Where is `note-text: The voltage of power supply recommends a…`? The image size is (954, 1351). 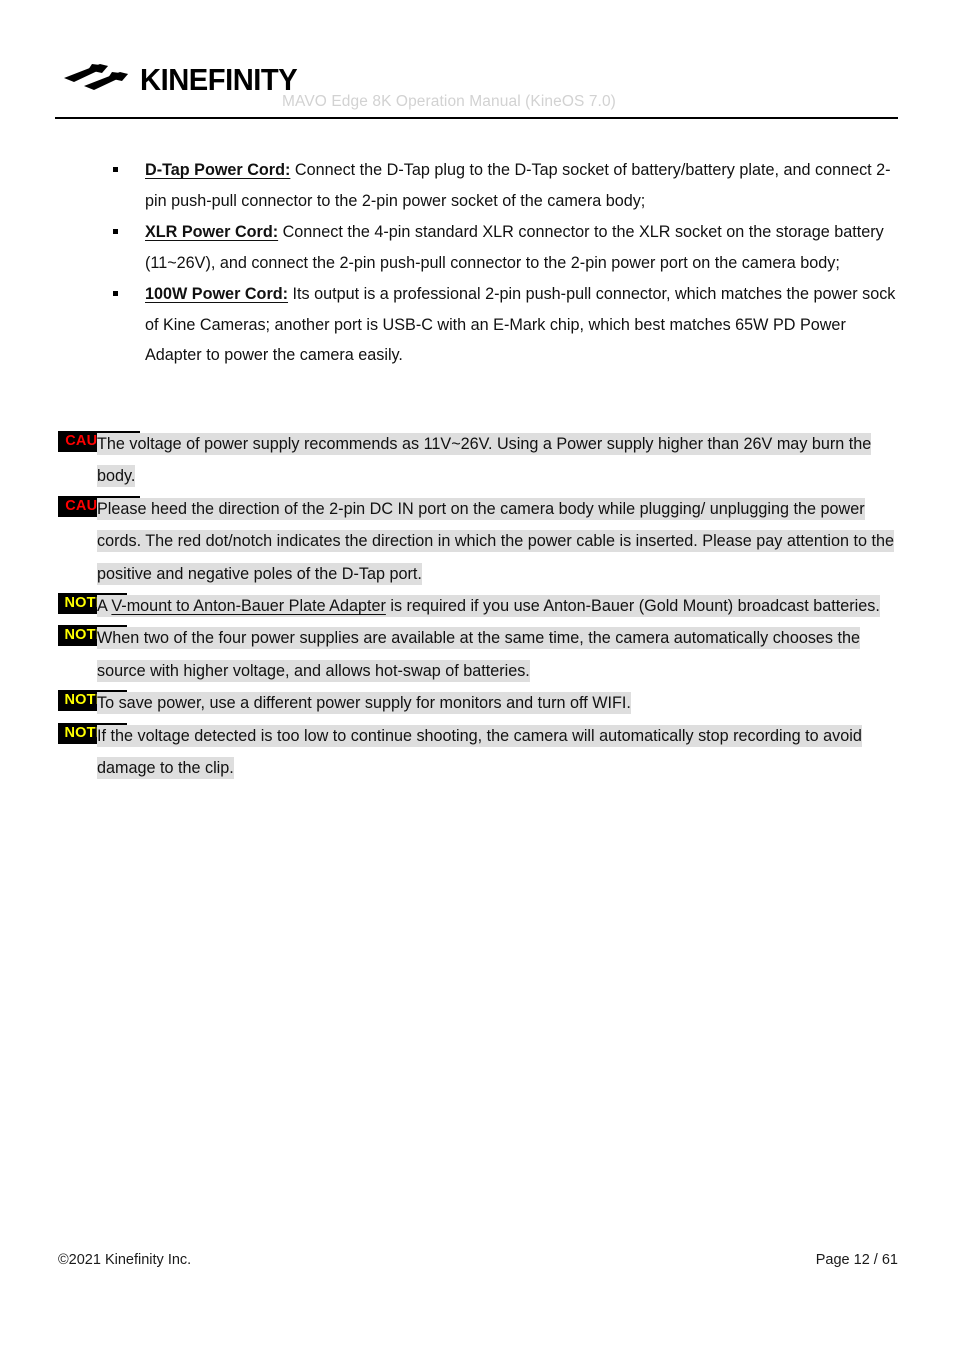
note-text: The voltage of power supply recommends a… is located at coordinates (500, 460).